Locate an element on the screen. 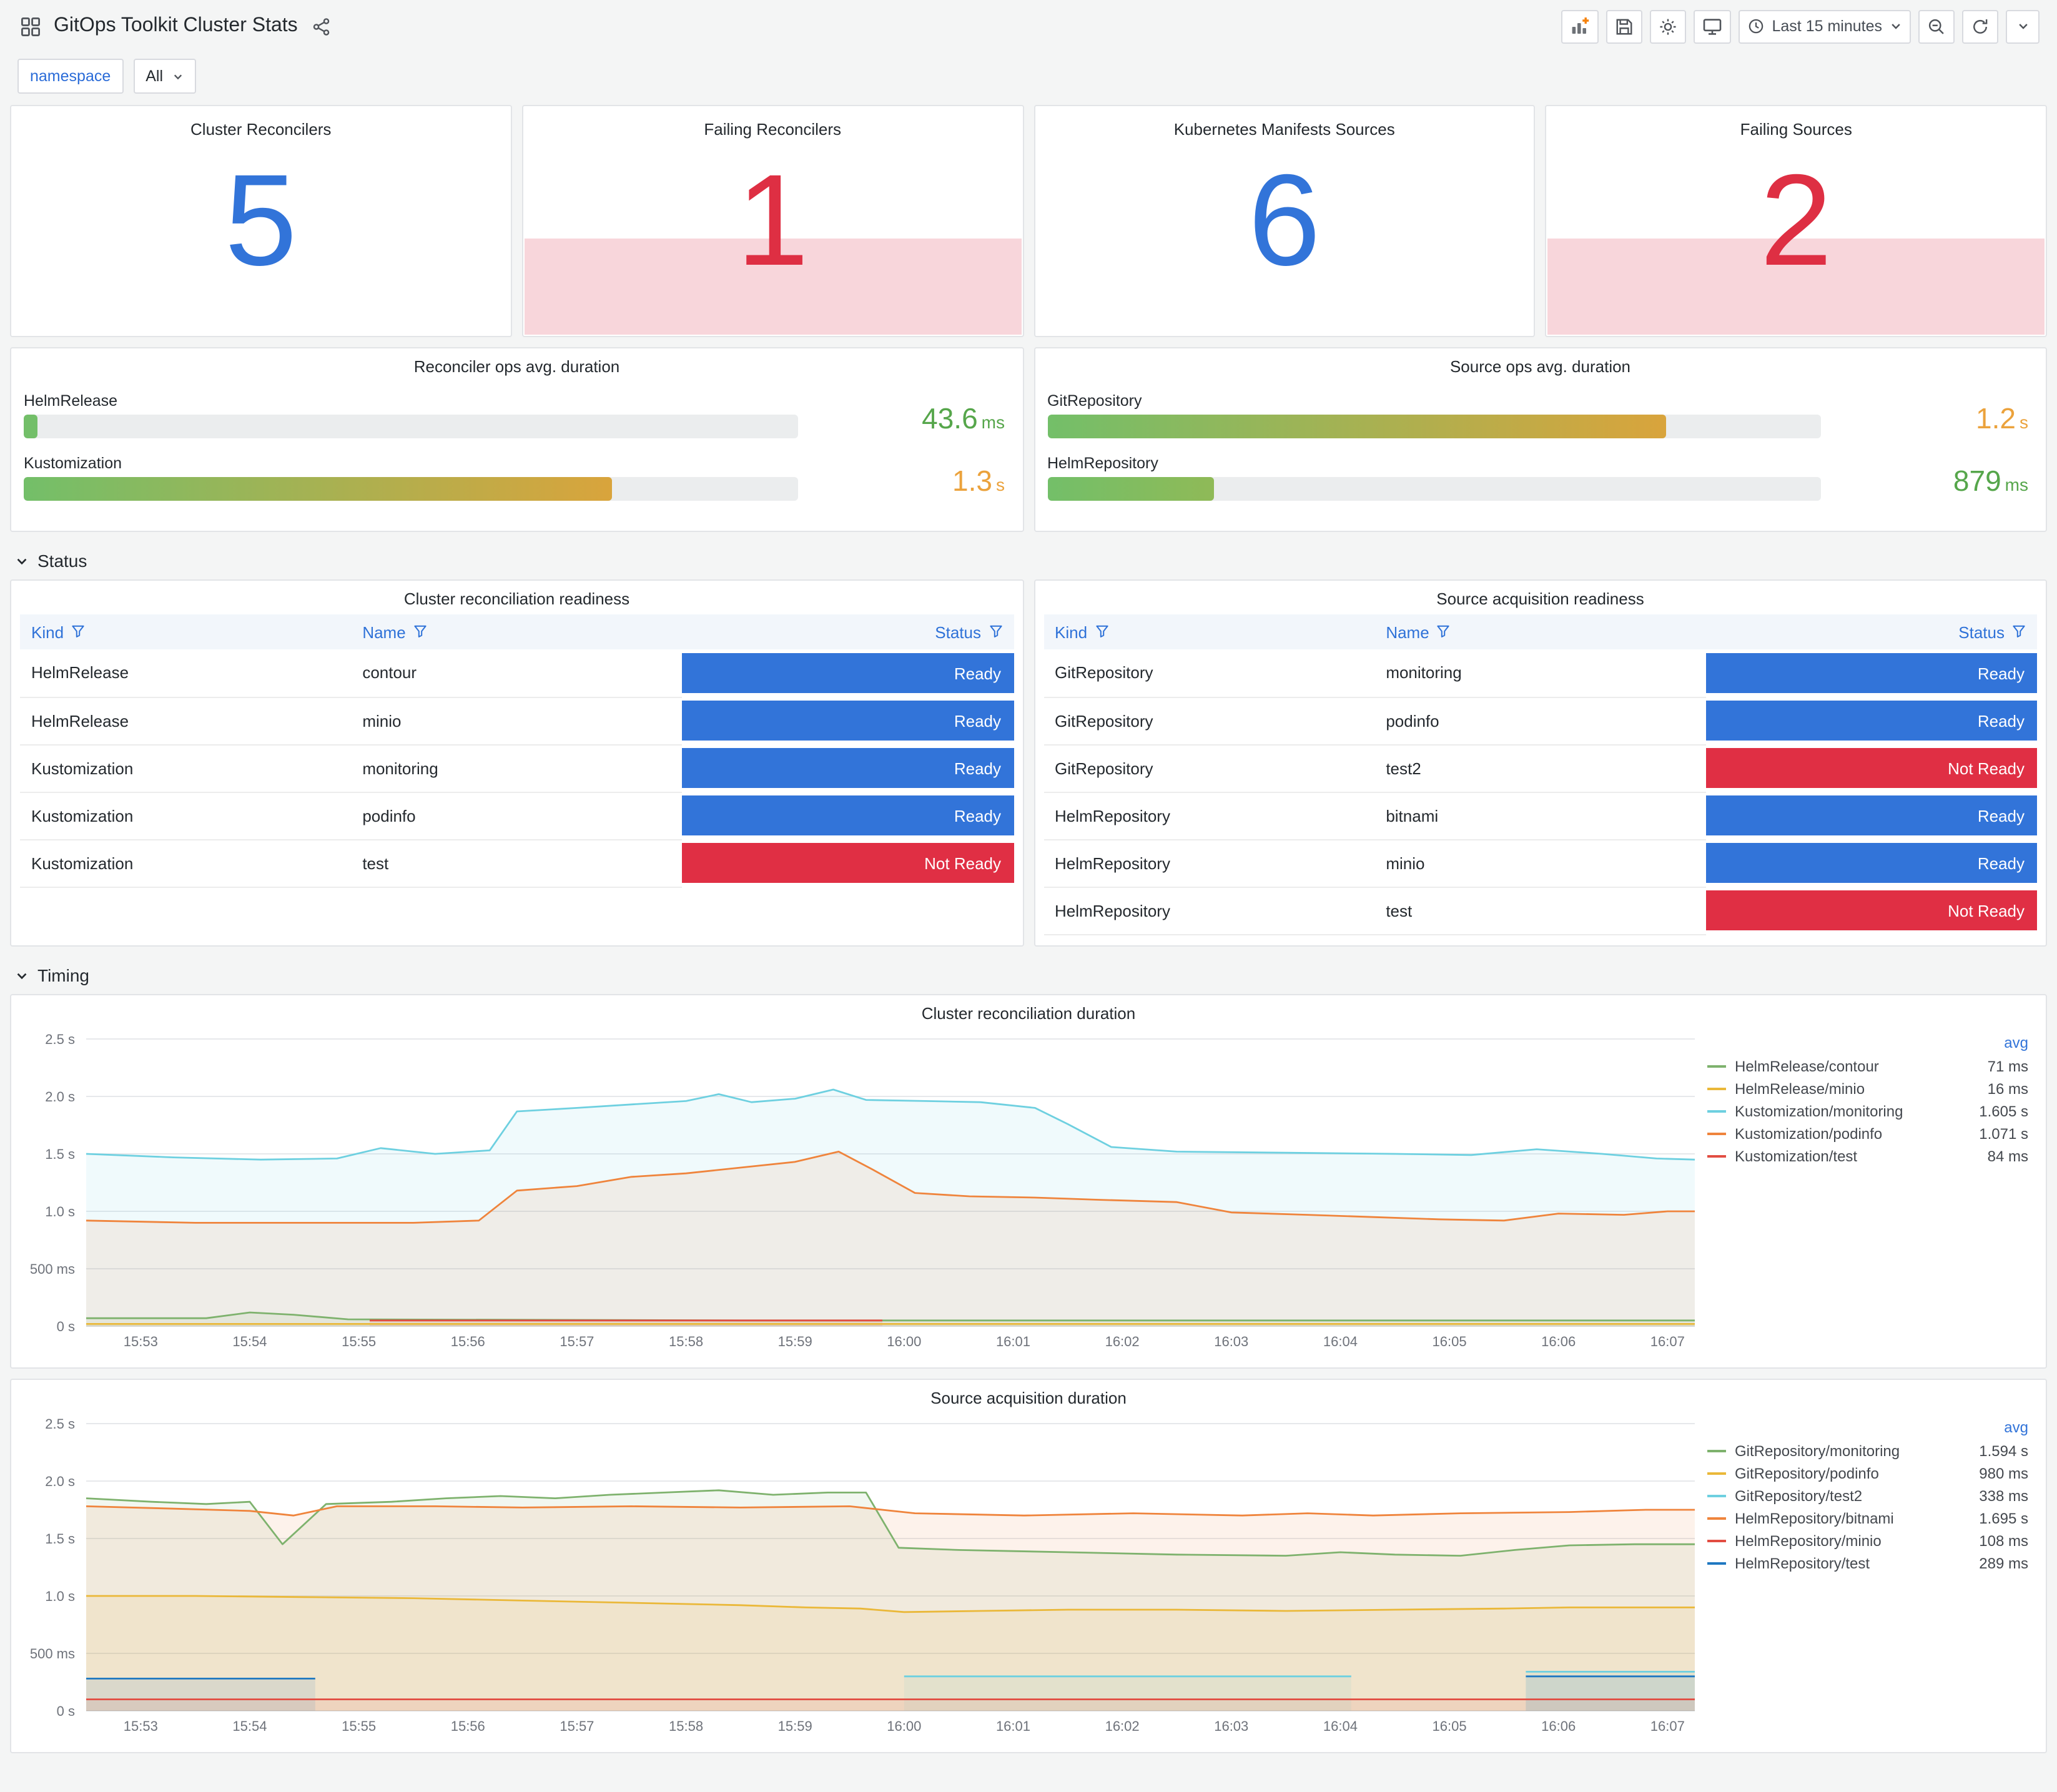  dashboard-grid-icon is located at coordinates (31, 26).